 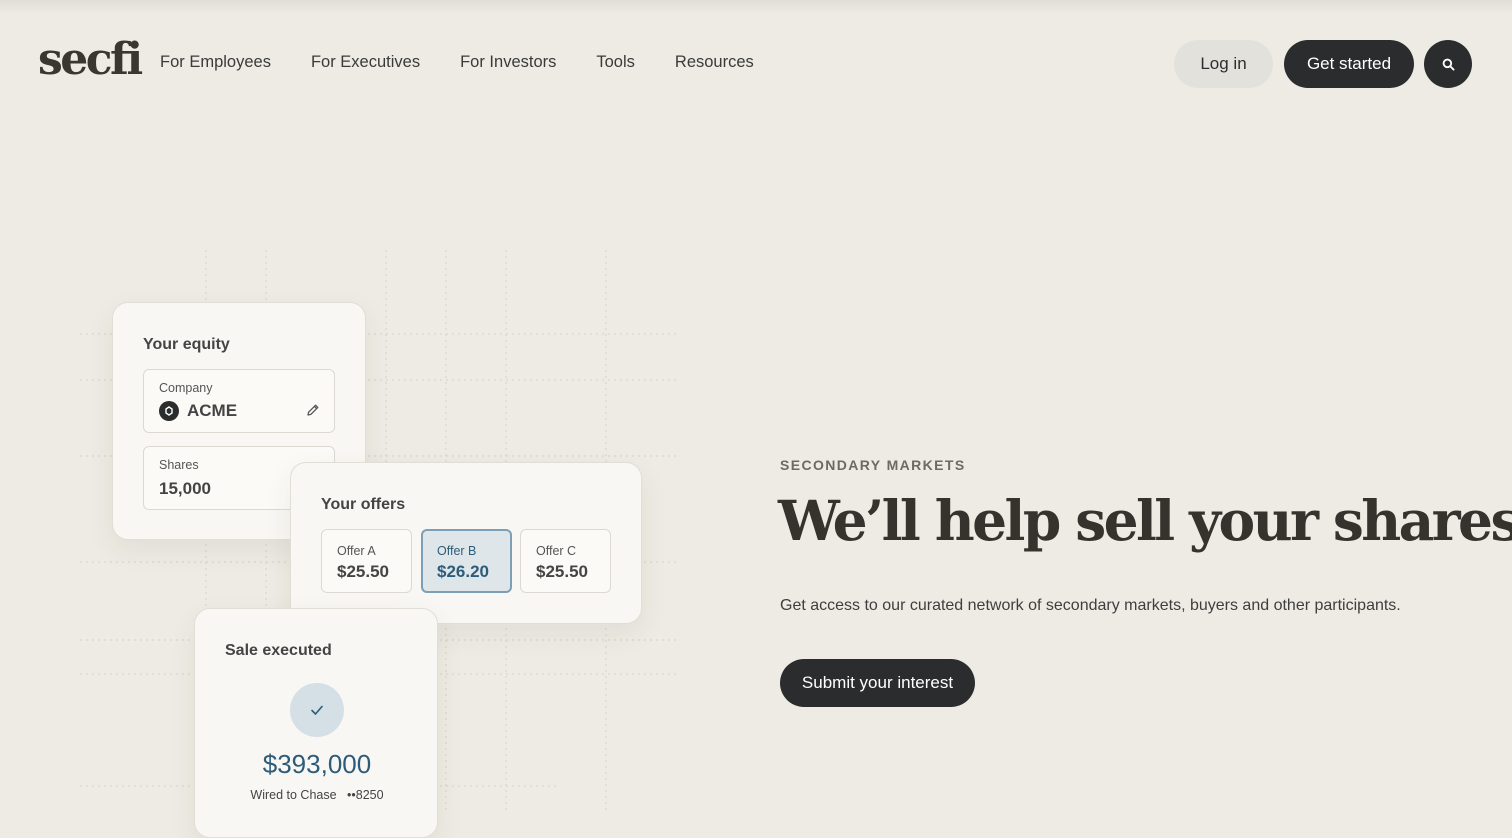 I want to click on company-label: Company, so click(x=186, y=388).